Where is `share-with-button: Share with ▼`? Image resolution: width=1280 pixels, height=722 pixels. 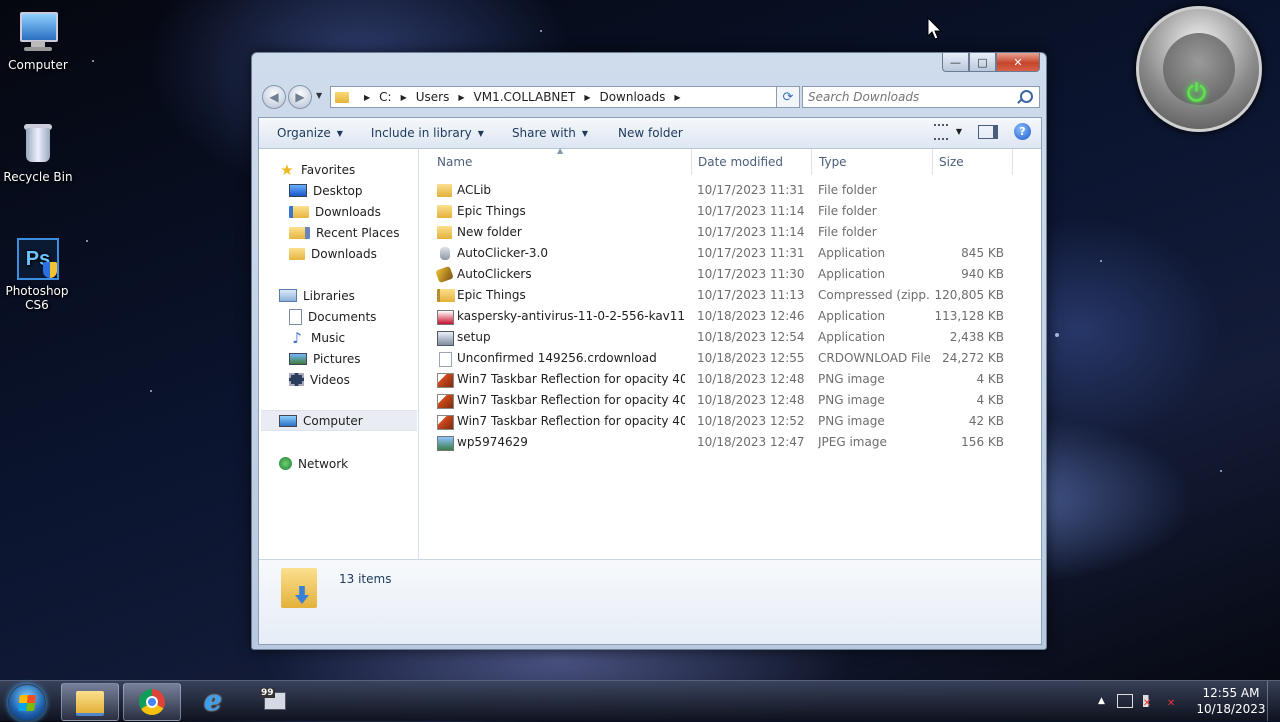
share-with-button: Share with ▼ is located at coordinates (552, 133).